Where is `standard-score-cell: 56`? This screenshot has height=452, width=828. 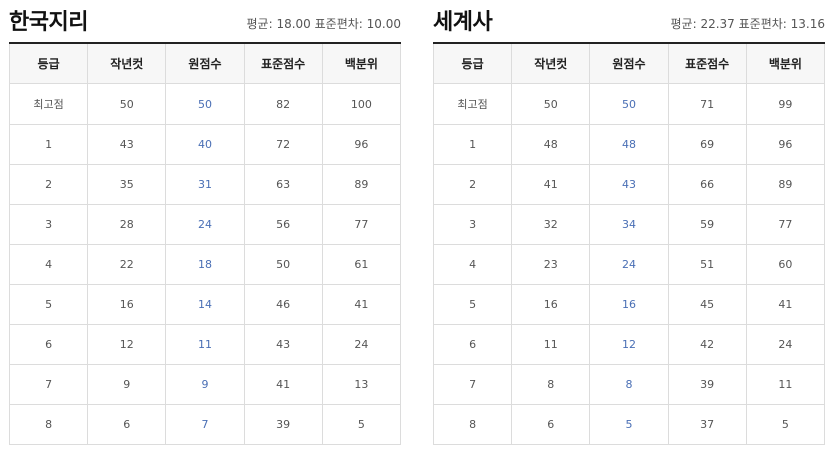 standard-score-cell: 56 is located at coordinates (283, 224).